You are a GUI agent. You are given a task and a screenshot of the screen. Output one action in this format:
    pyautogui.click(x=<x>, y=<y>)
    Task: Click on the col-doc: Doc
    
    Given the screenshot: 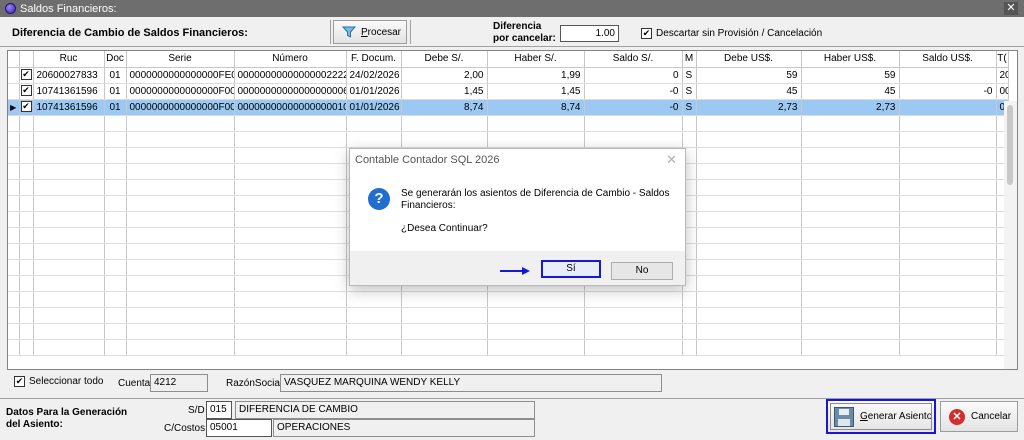 What is the action you would take?
    pyautogui.click(x=115, y=59)
    